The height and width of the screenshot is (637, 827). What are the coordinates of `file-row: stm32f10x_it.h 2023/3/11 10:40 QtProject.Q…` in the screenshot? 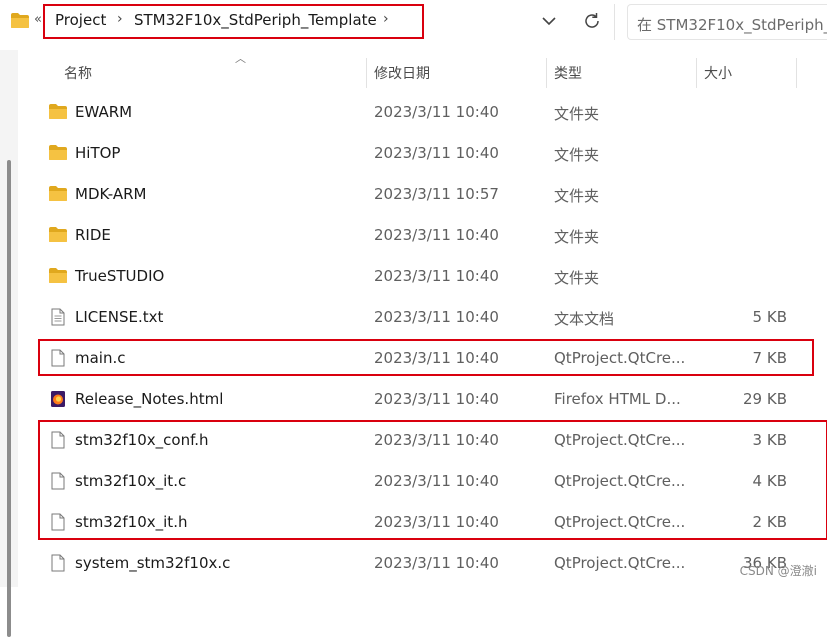 It's located at (428, 522).